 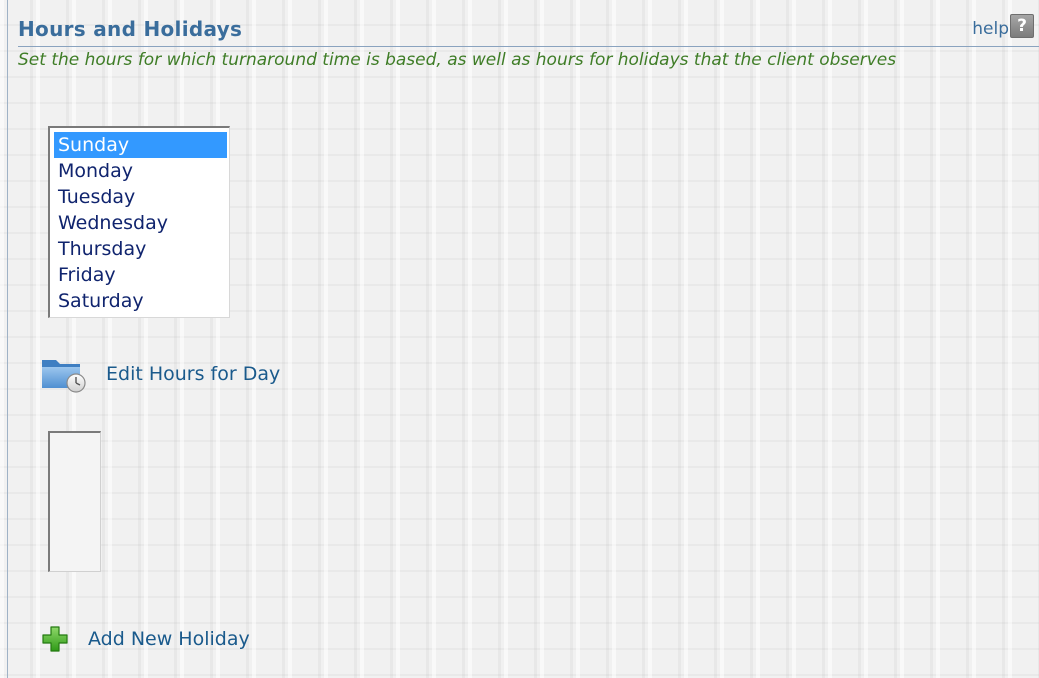 What do you see at coordinates (74, 501) in the screenshot?
I see `holiday-listbox` at bounding box center [74, 501].